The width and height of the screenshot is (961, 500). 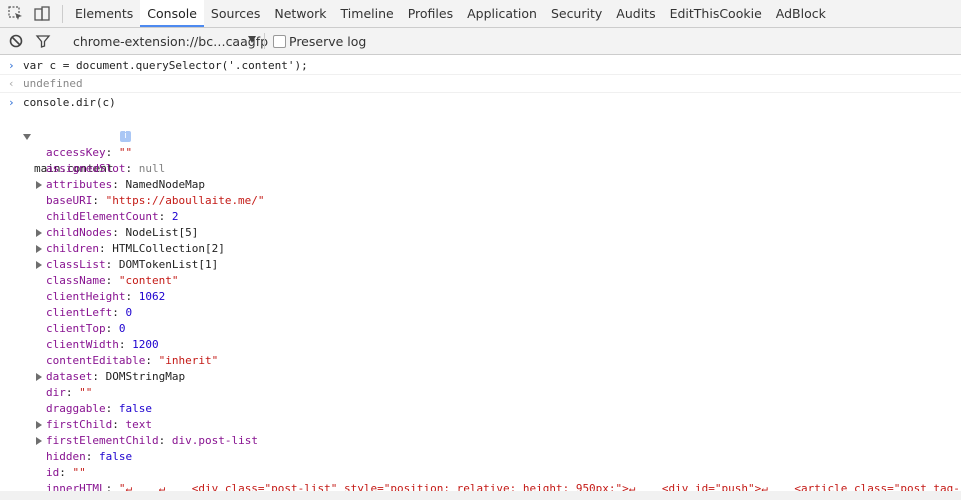 What do you see at coordinates (112, 280) in the screenshot?
I see `property-name: className: "content"` at bounding box center [112, 280].